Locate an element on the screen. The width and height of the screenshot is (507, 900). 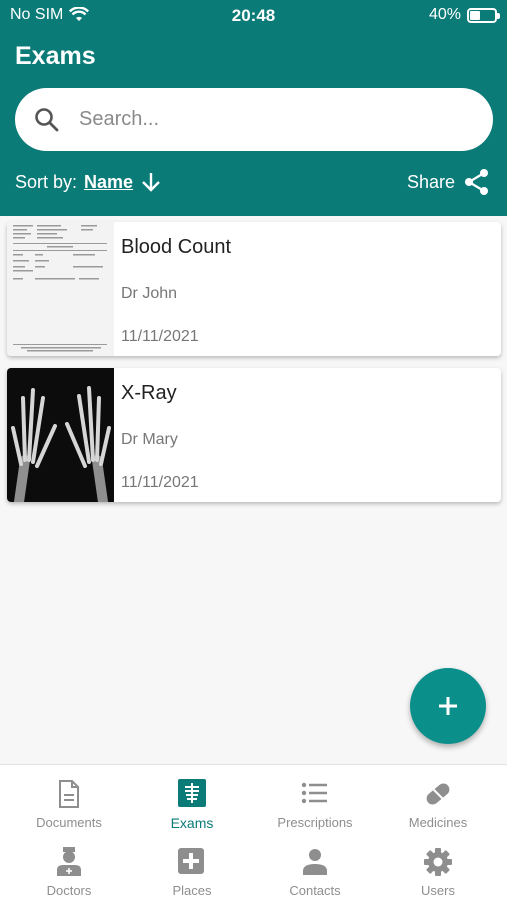
list-icon is located at coordinates (314, 793).